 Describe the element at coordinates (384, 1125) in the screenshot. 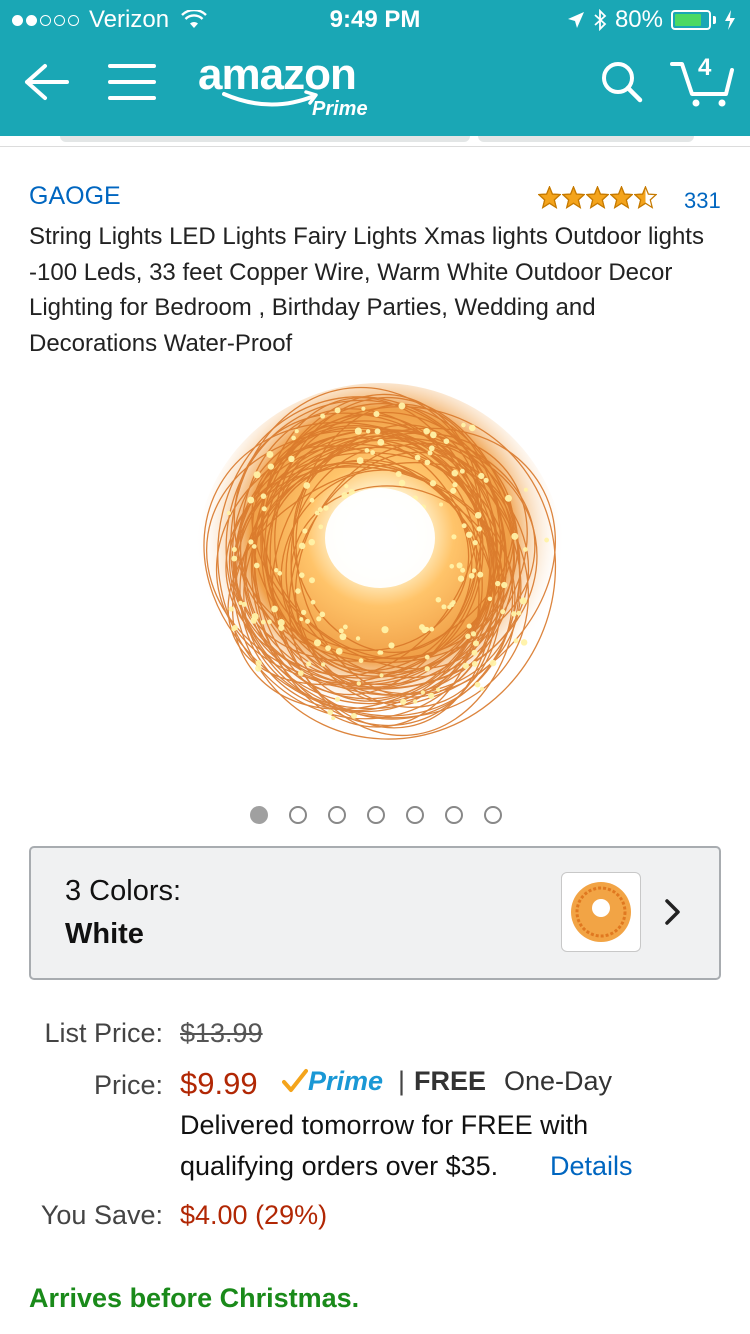

I see `delivery-message-line1: Delivered tomorrow for FREE with` at that location.